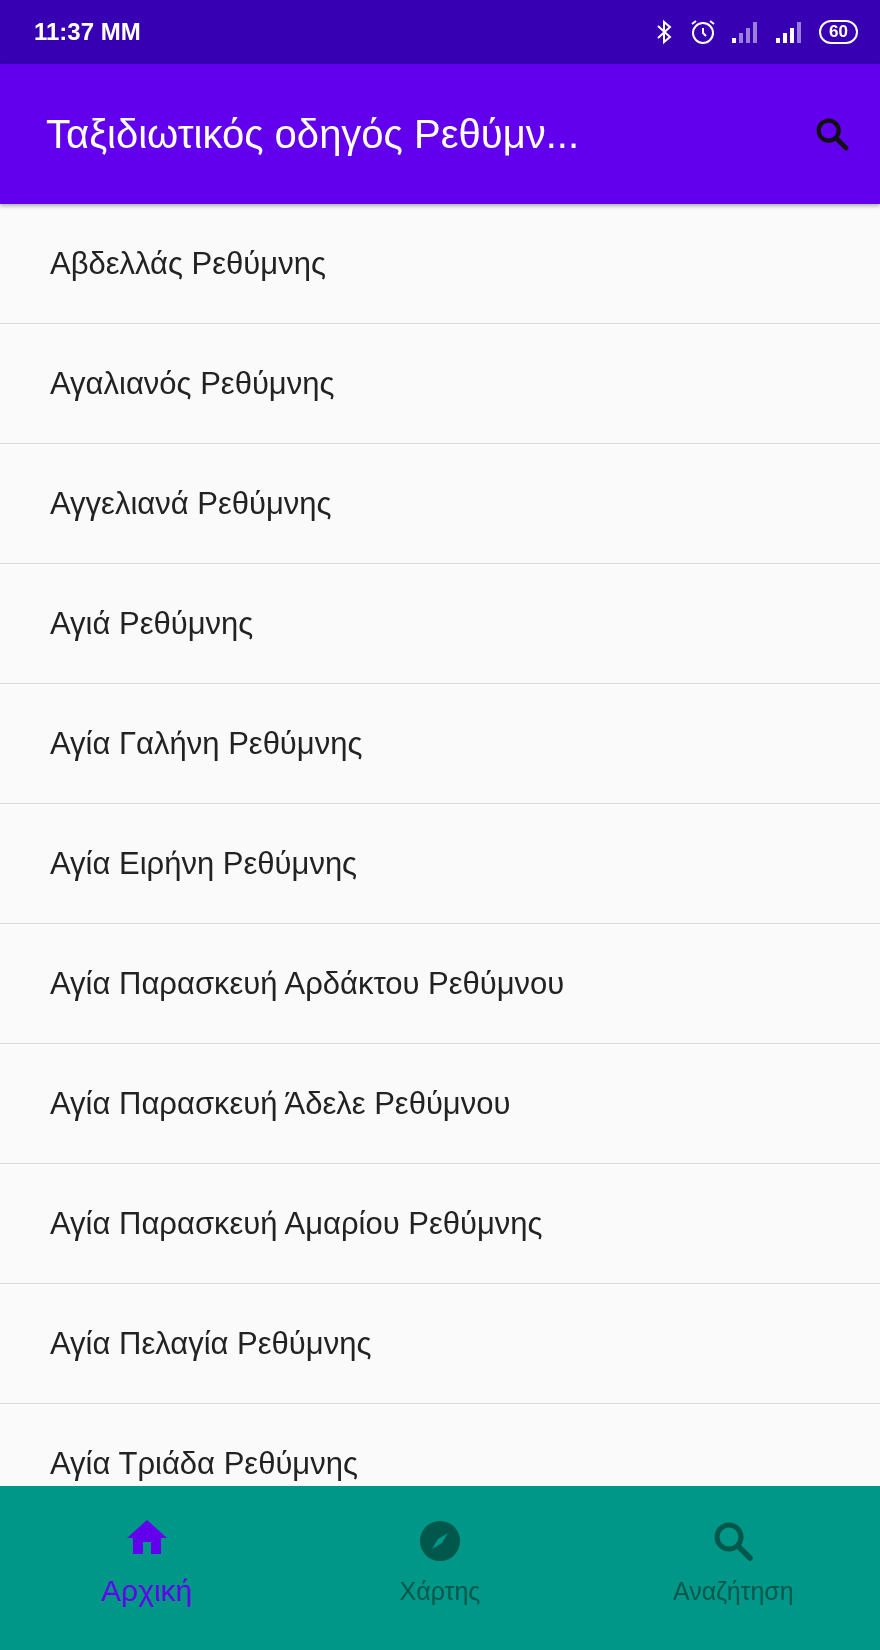 The height and width of the screenshot is (1650, 880). I want to click on list-item: Αγγελιανά Ρεθύμνης, so click(191, 503).